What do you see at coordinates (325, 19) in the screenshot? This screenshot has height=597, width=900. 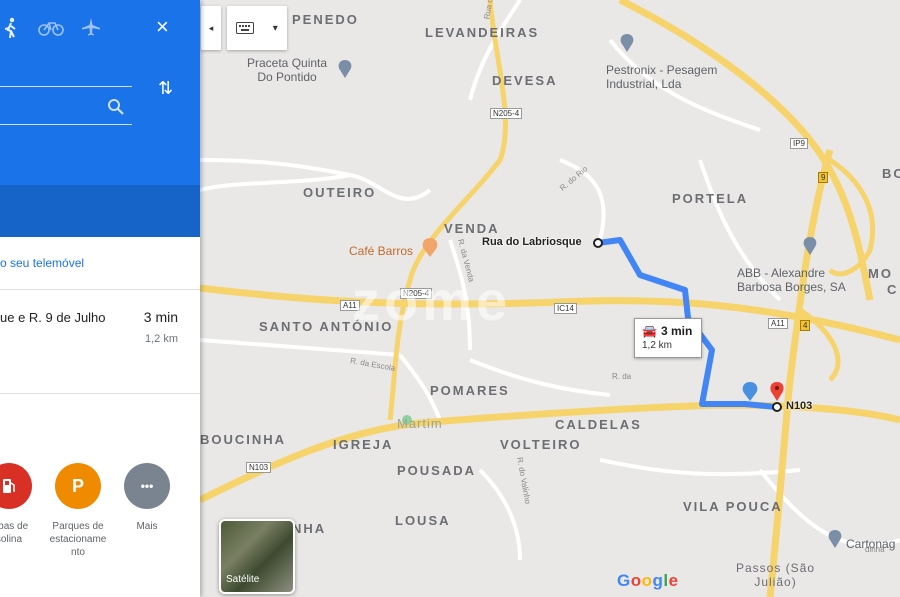 I see `place-label: PENEDO` at bounding box center [325, 19].